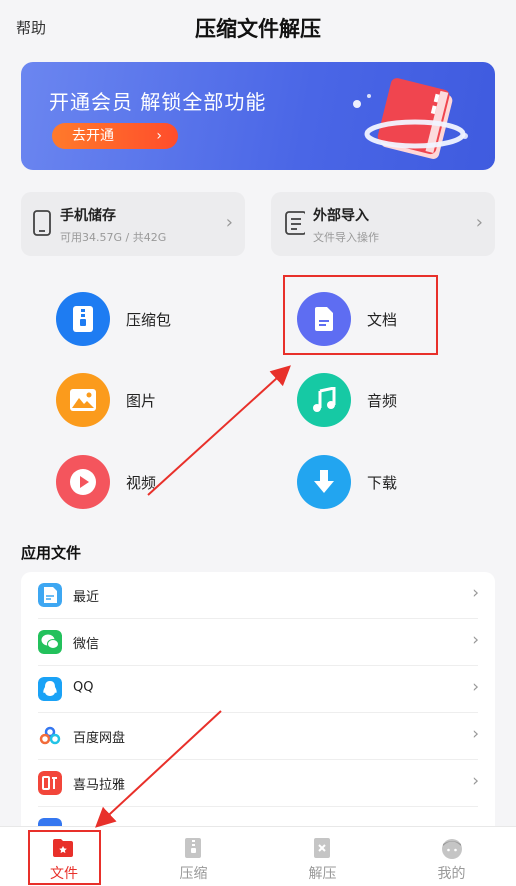 The width and height of the screenshot is (516, 886). What do you see at coordinates (322, 874) in the screenshot?
I see `tab-label: 解压` at bounding box center [322, 874].